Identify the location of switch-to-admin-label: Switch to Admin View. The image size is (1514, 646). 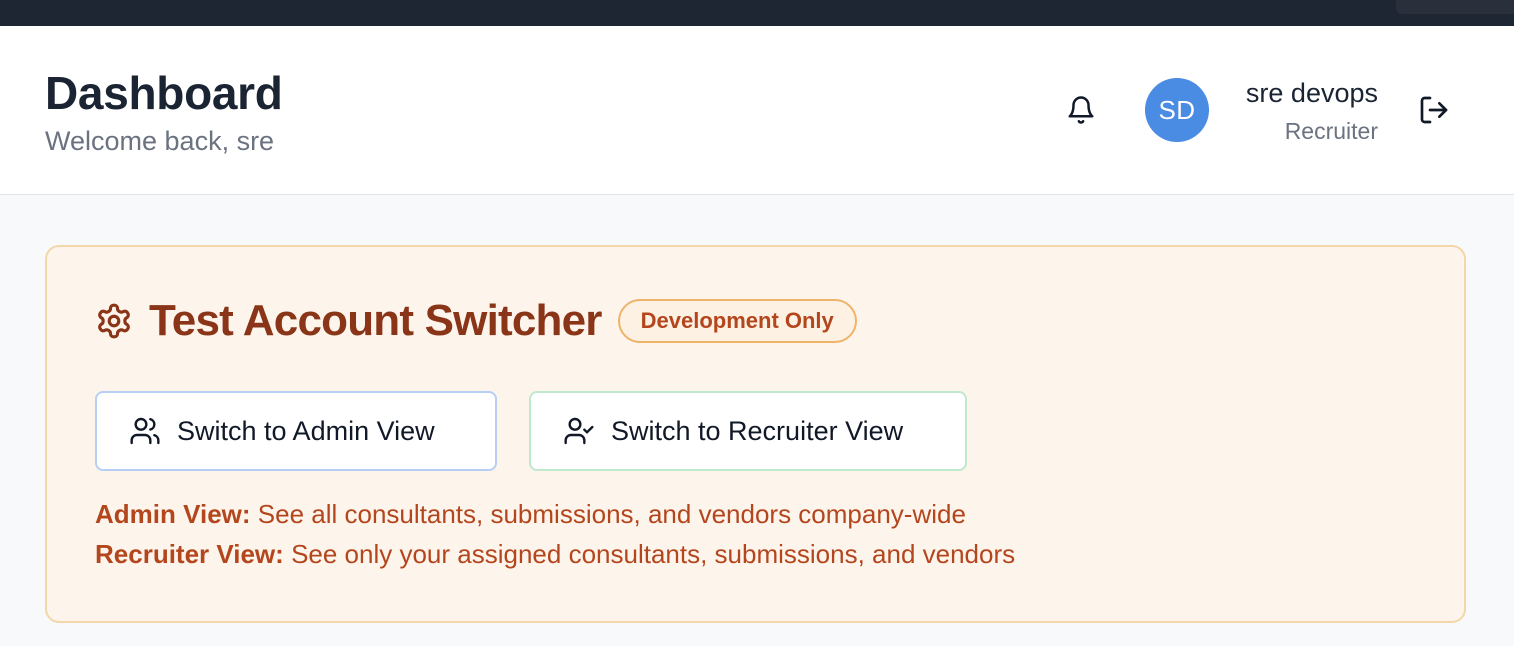
(306, 430).